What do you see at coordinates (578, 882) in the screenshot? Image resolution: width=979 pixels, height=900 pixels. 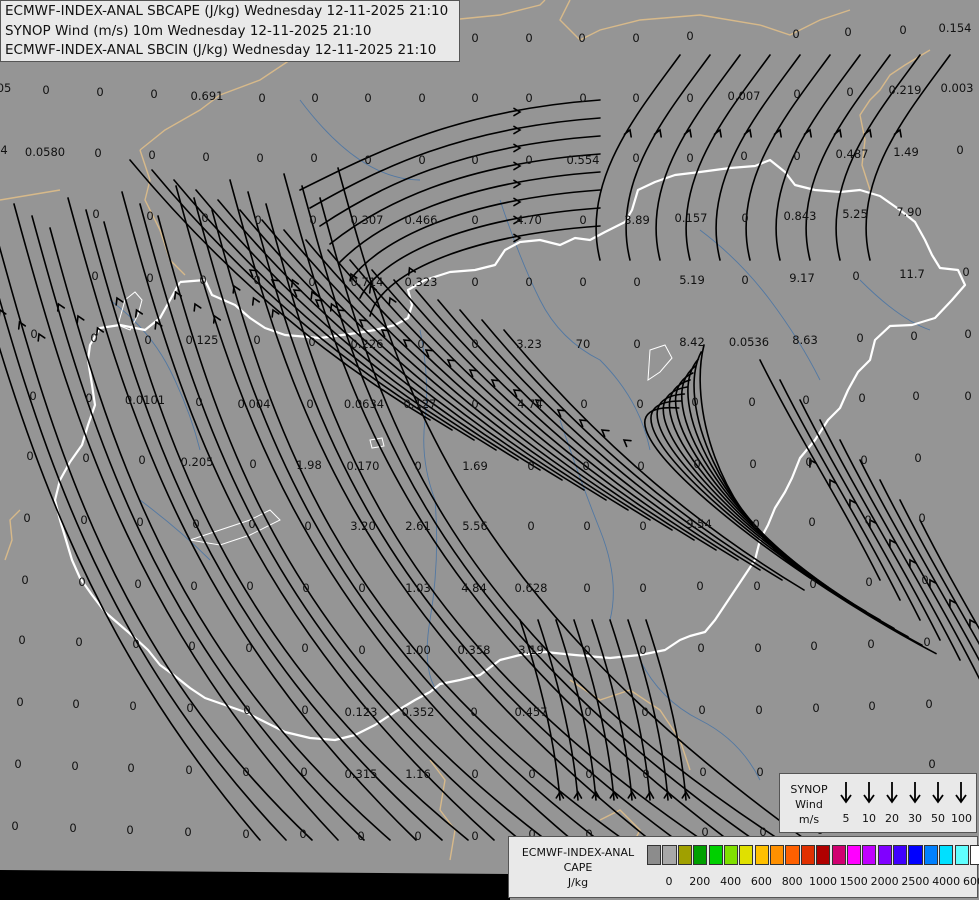 I see `cape-legend-line3: J/kg` at bounding box center [578, 882].